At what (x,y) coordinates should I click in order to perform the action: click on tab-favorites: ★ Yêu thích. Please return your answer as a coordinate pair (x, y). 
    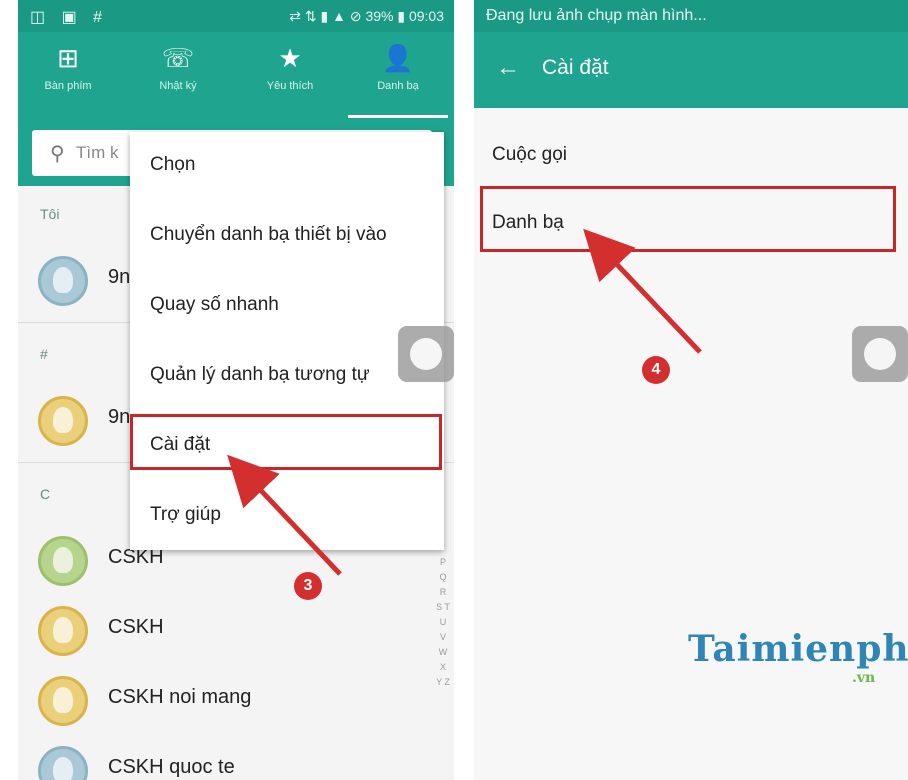
    Looking at the image, I should click on (290, 75).